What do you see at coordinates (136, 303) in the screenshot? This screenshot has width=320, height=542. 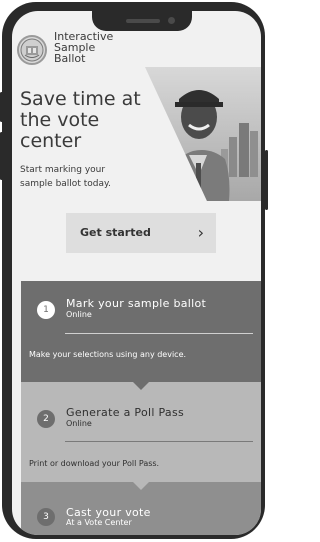 I see `step-title: Mark your sample ballot` at bounding box center [136, 303].